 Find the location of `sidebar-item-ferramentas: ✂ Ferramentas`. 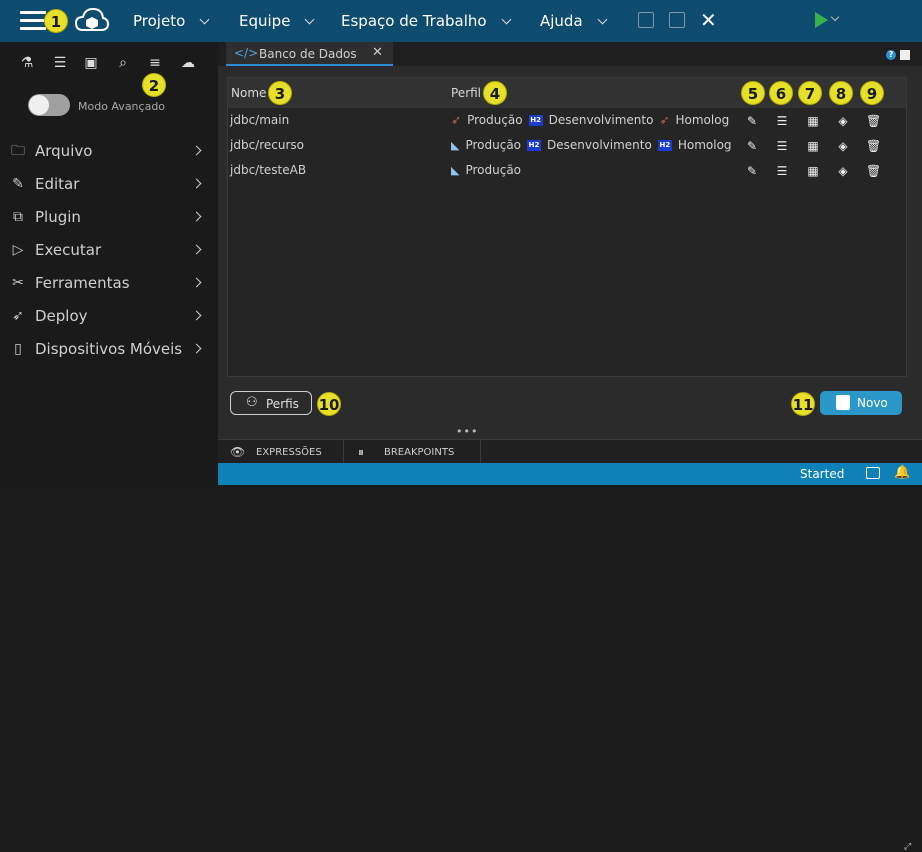

sidebar-item-ferramentas: ✂ Ferramentas is located at coordinates (109, 284).